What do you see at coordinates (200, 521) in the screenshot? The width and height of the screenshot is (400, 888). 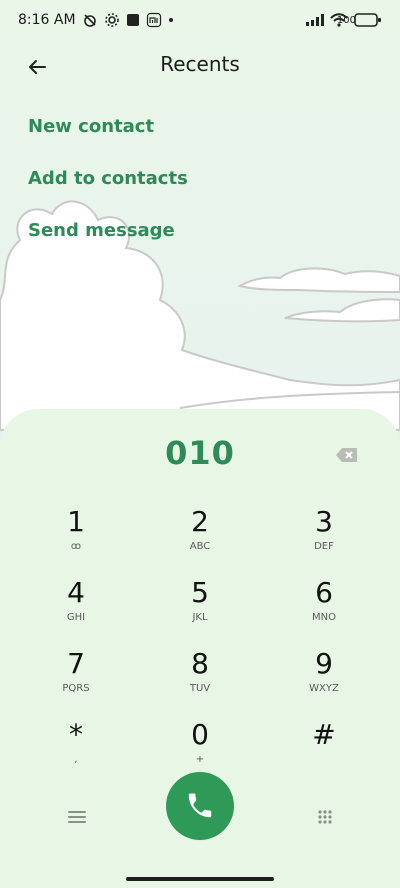 I see `key-2-digit: 2` at bounding box center [200, 521].